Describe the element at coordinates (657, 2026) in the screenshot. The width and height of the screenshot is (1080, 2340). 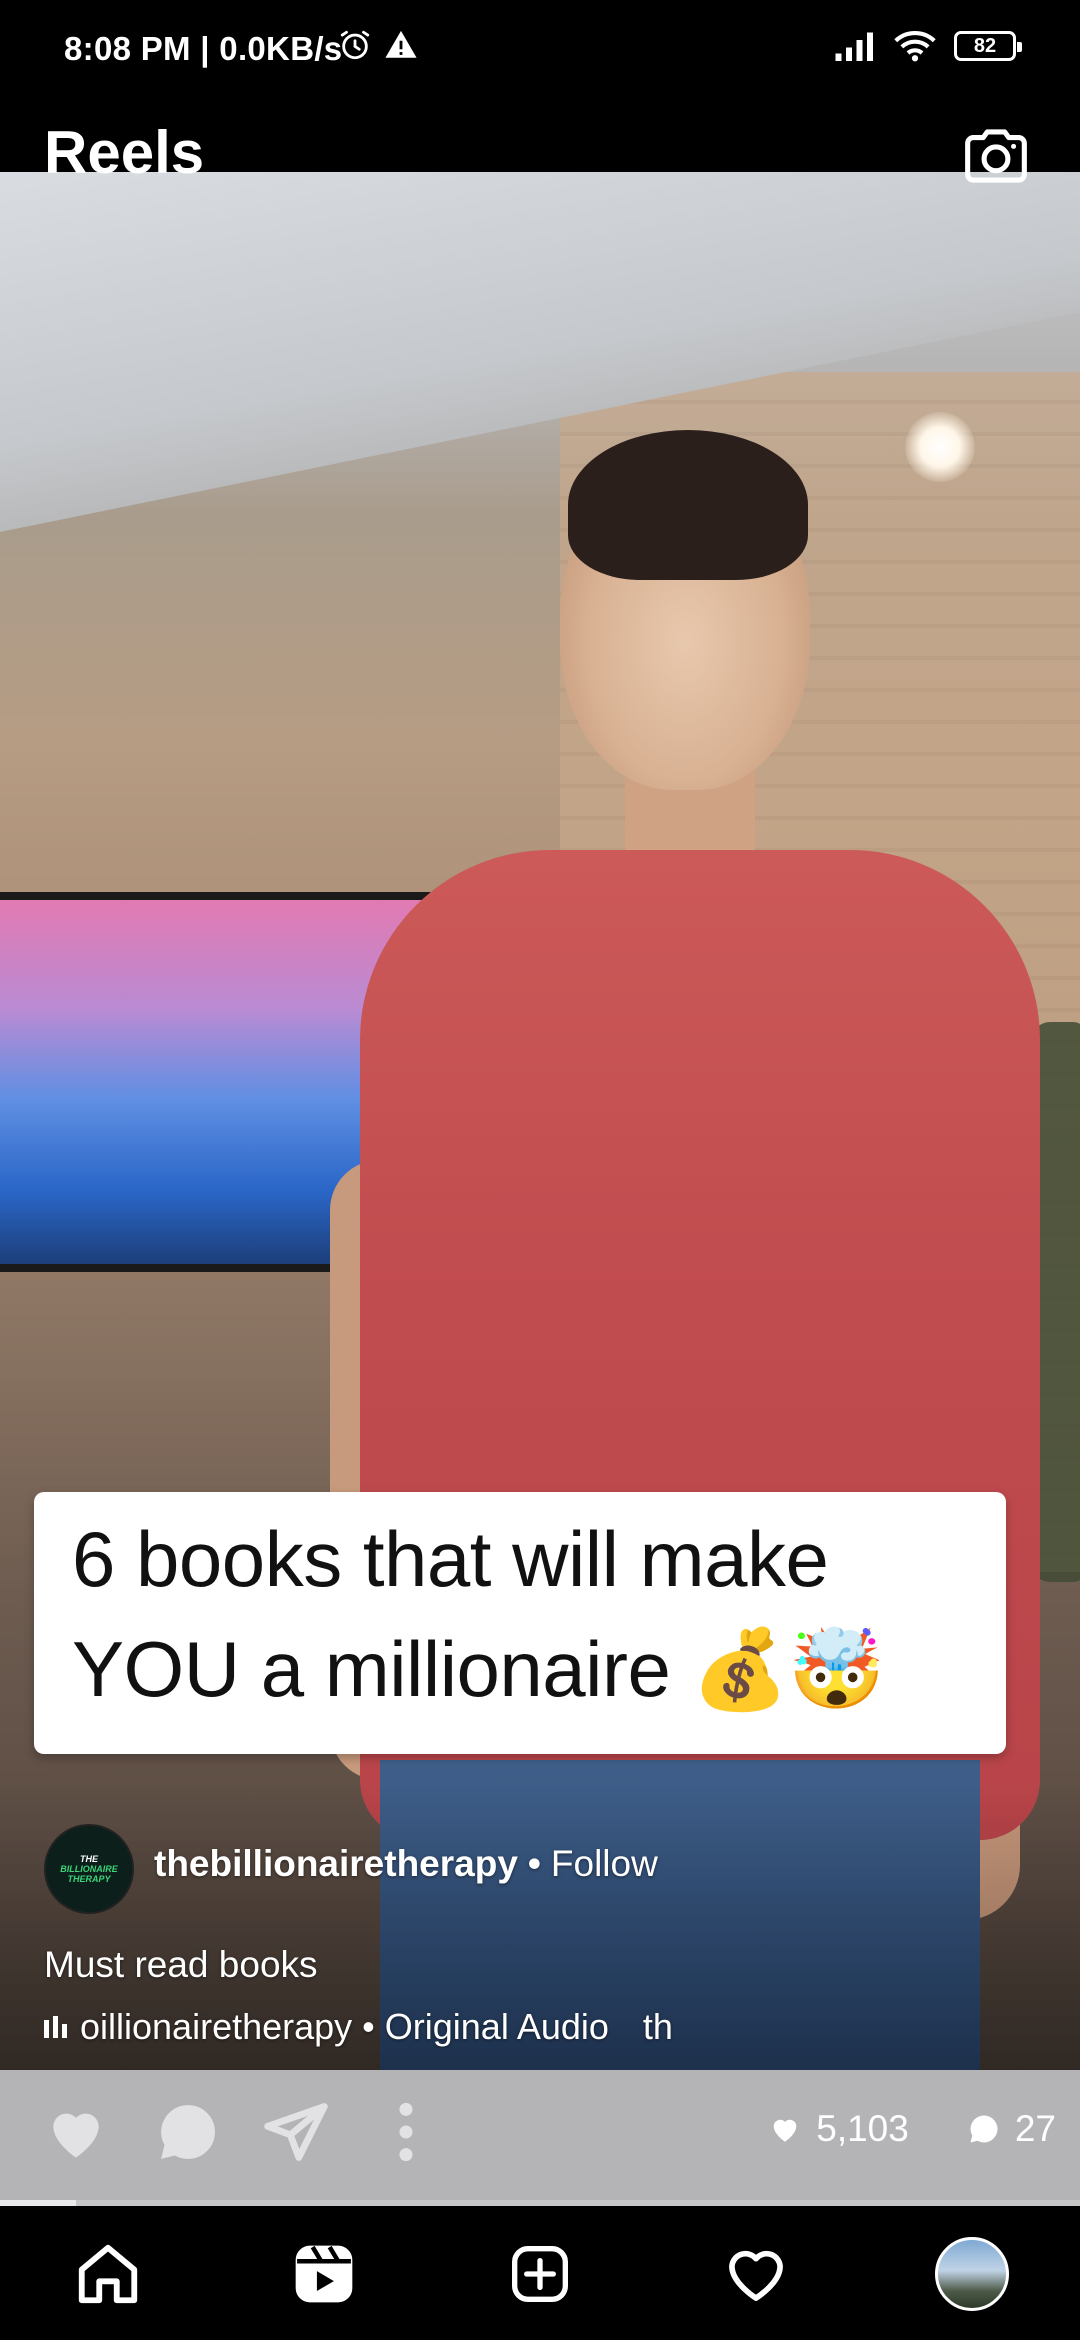
I see `audio-text-extra: th` at that location.